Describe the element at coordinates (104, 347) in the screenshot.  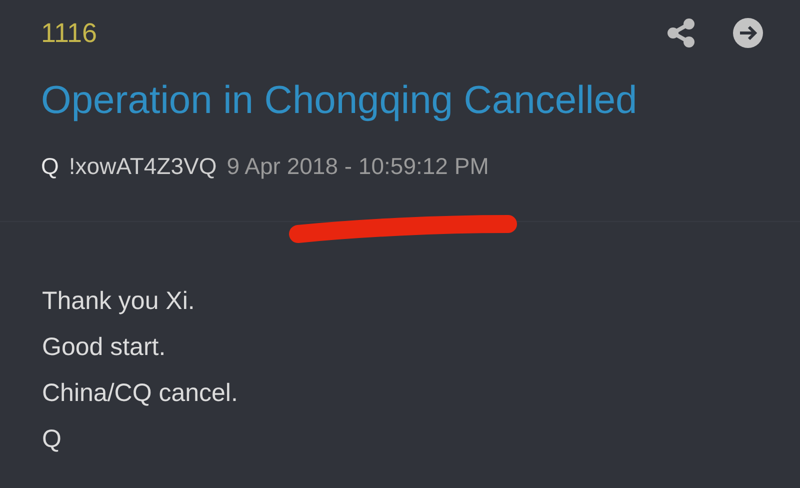
I see `body-text-line: Good start.` at that location.